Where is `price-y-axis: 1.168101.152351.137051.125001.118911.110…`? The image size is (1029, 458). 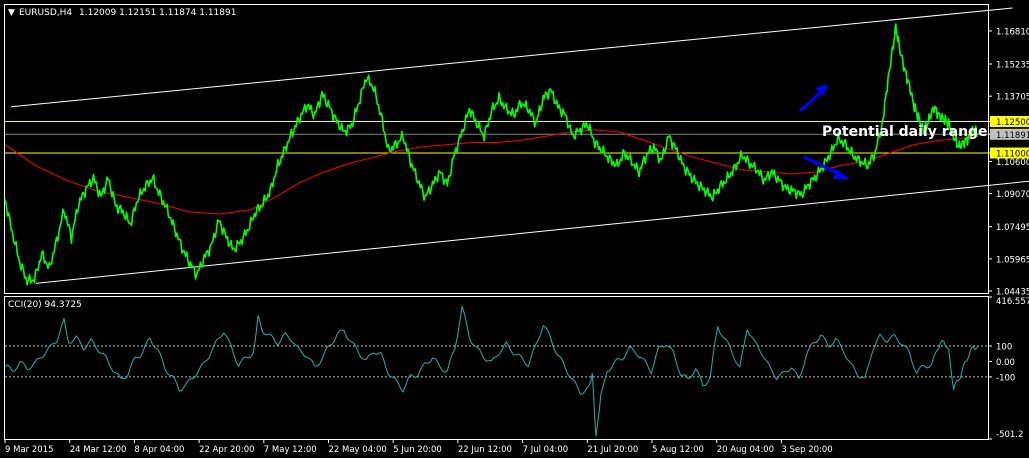 price-y-axis: 1.168101.152351.137051.125001.118911.110… is located at coordinates (1008, 162).